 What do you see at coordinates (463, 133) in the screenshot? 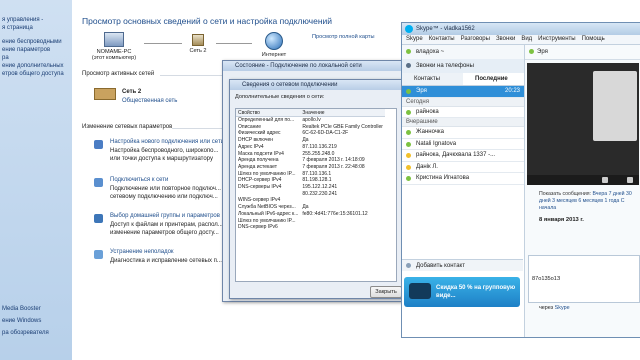
I see `contact-list-item: Жанночка` at bounding box center [463, 133].